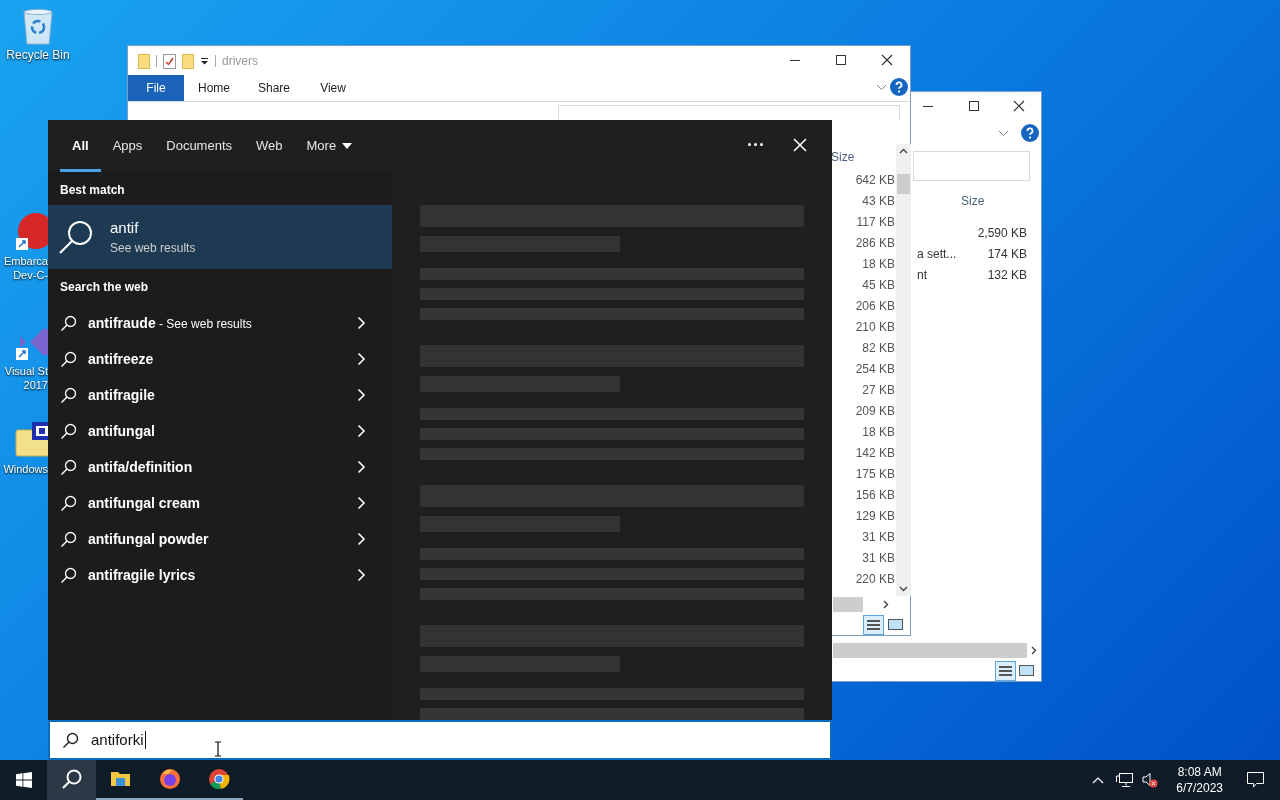  What do you see at coordinates (220, 237) in the screenshot?
I see `best-match-item: antif See web results` at bounding box center [220, 237].